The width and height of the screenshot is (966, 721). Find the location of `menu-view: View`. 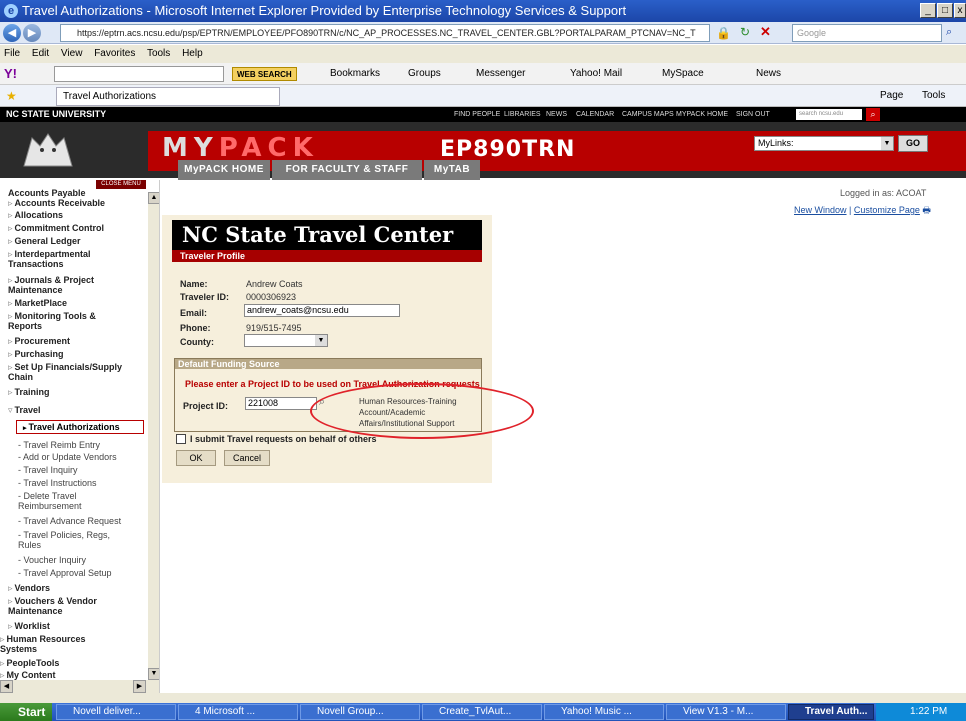

menu-view: View is located at coordinates (72, 53).